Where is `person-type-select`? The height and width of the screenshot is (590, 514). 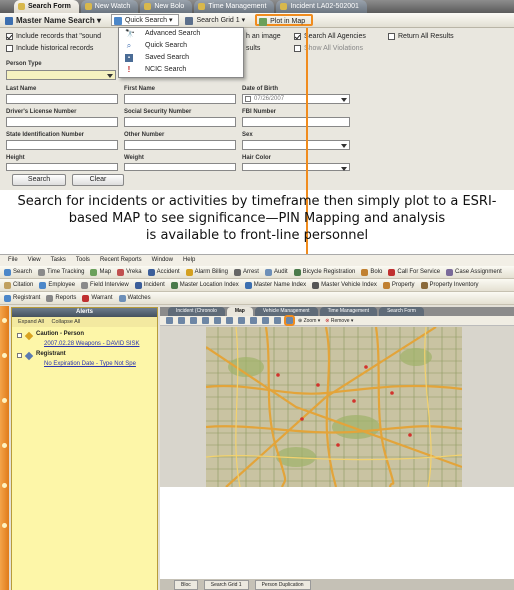 person-type-select is located at coordinates (61, 75).